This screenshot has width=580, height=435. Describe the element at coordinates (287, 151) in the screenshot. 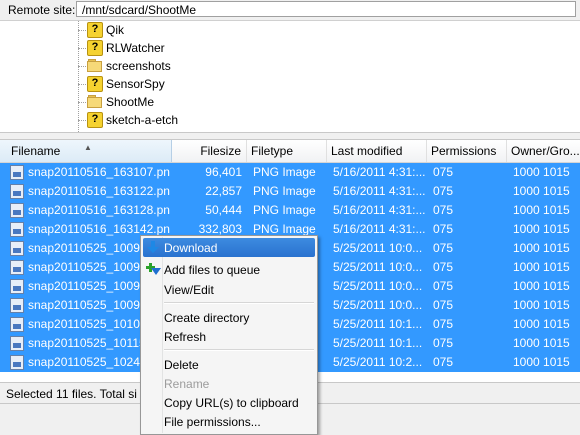

I see `column-header-filetype: Filetype` at that location.